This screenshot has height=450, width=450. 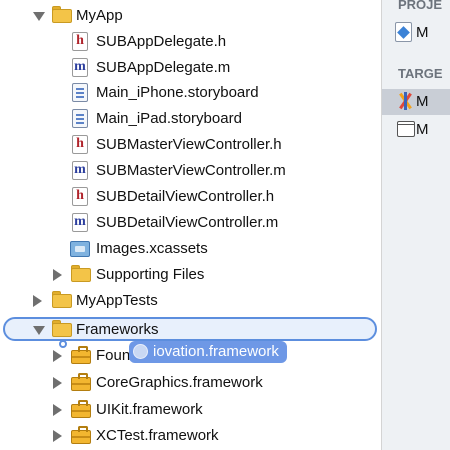 I want to click on file-row: h SUBMasterViewController.h, so click(x=190, y=144).